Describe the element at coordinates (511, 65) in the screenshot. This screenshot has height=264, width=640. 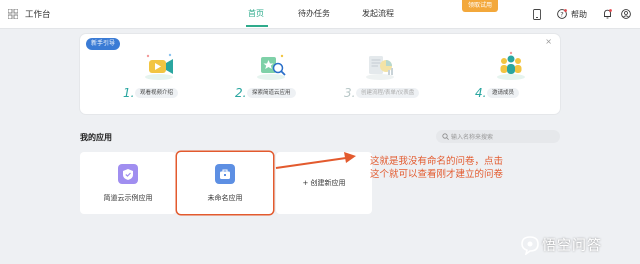
I see `team-icon` at that location.